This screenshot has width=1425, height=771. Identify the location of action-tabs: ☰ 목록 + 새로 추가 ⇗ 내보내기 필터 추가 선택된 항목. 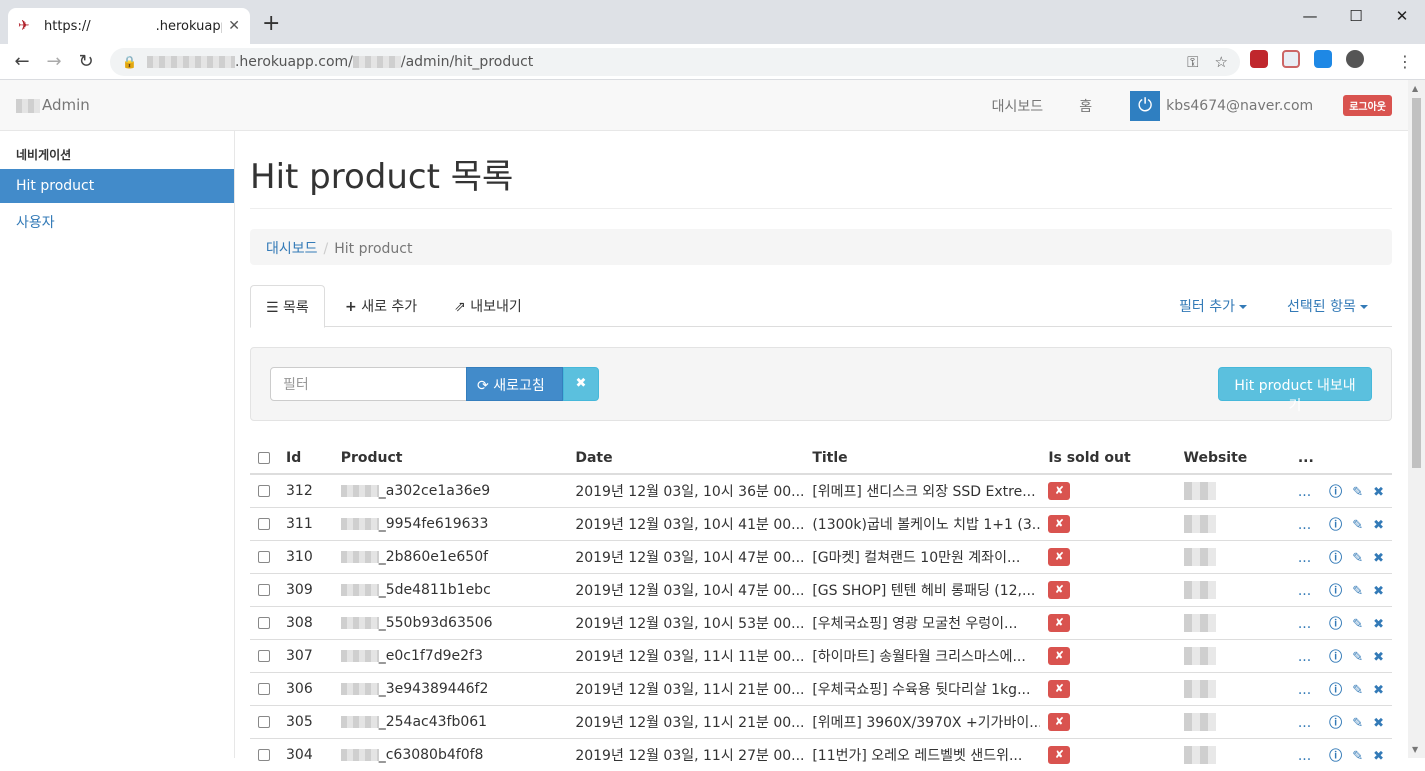
(821, 306).